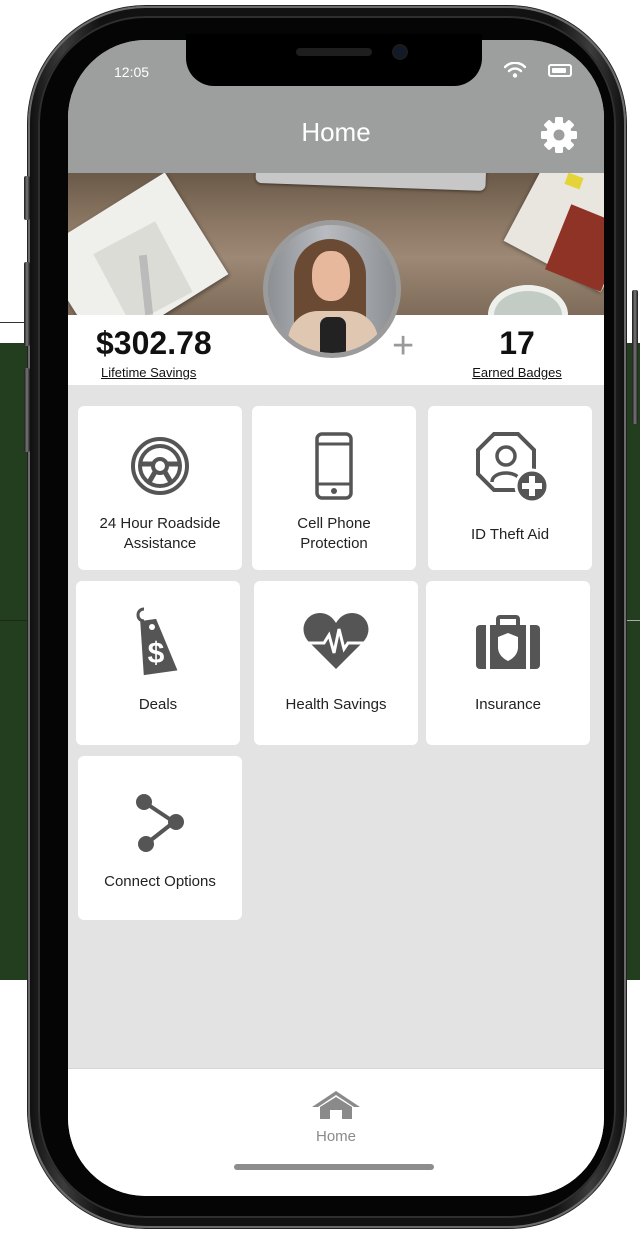  What do you see at coordinates (334, 1167) in the screenshot?
I see `home-indicator` at bounding box center [334, 1167].